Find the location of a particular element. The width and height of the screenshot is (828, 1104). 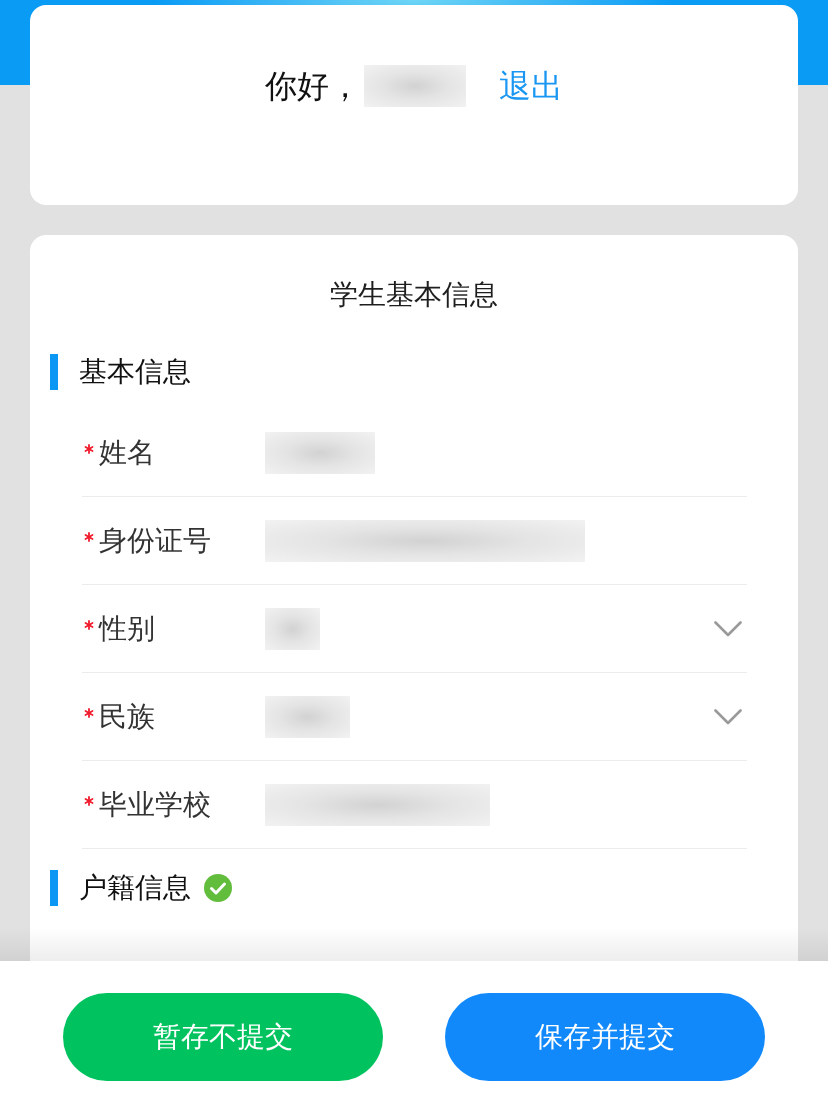

section-title: 户籍信息 is located at coordinates (135, 888).